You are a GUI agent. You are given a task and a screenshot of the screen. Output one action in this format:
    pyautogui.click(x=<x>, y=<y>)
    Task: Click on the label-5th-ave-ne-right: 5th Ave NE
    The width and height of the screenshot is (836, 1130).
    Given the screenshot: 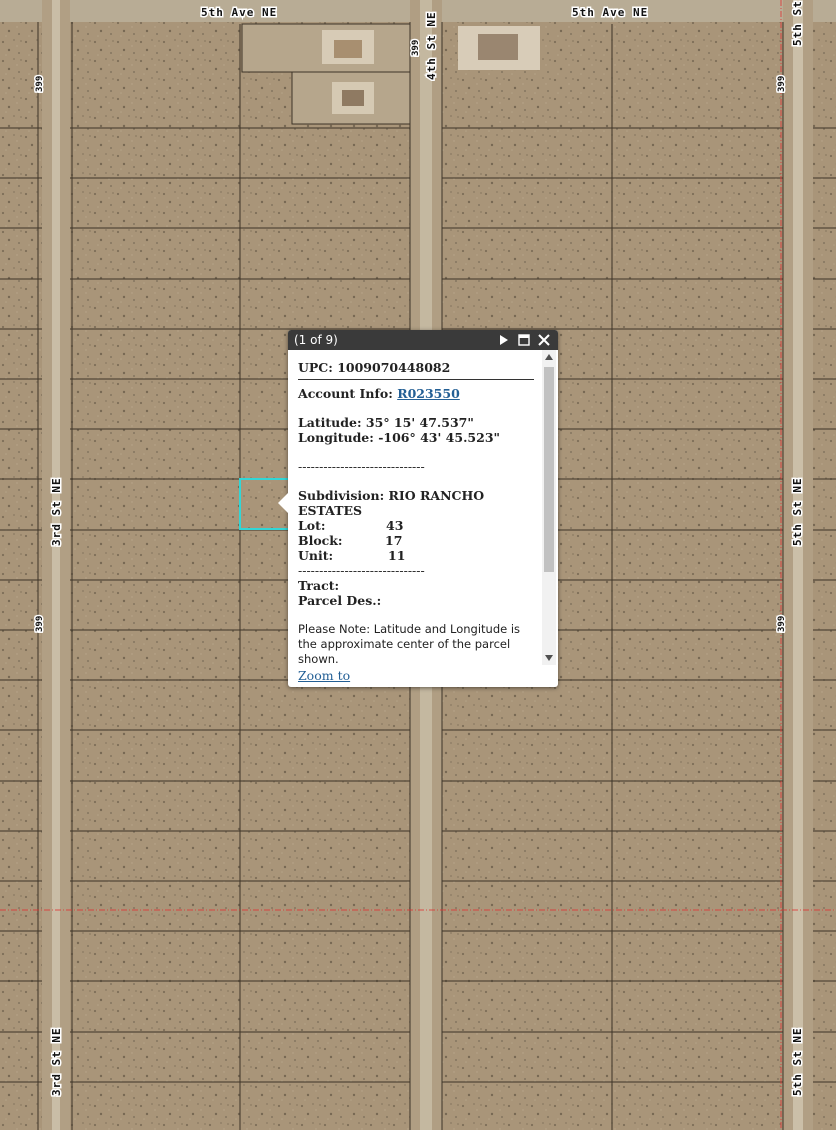 What is the action you would take?
    pyautogui.click(x=610, y=12)
    